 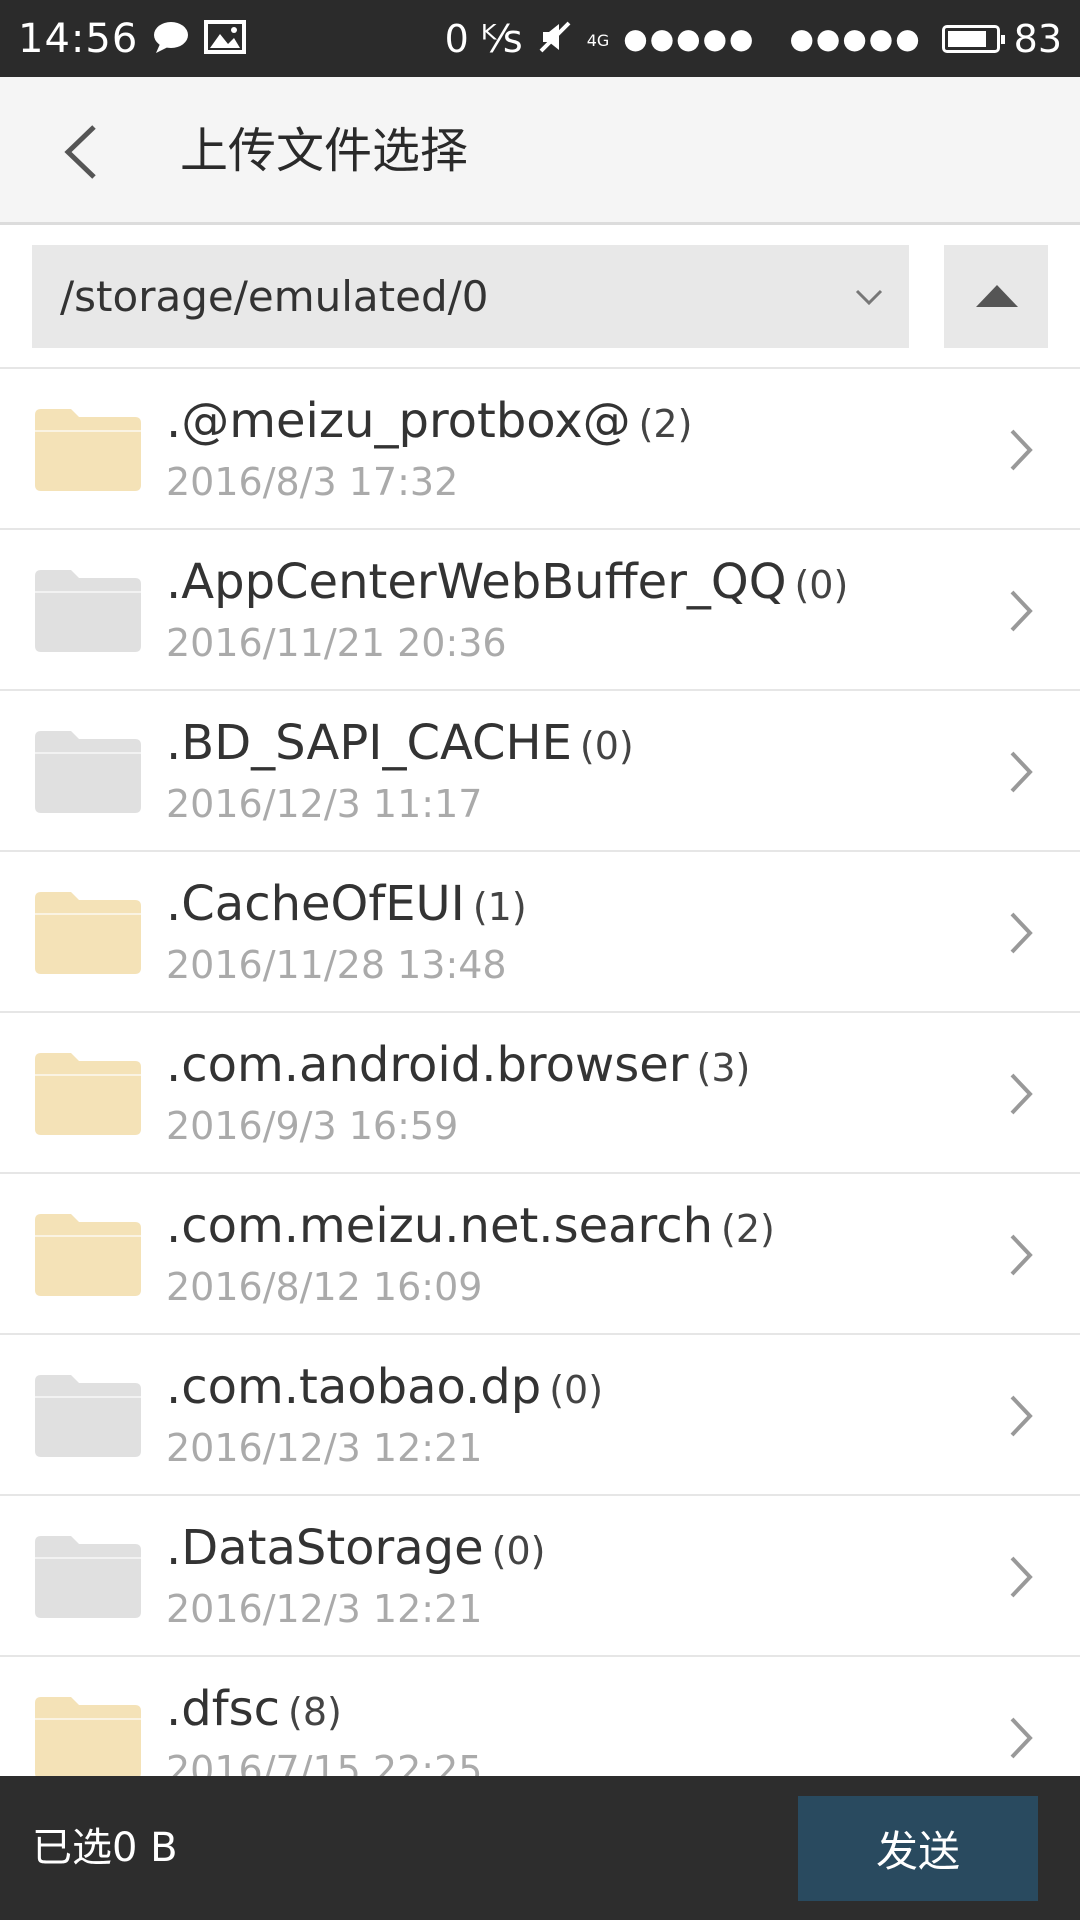 I want to click on network-speed: 0 ᴷ⁄s, so click(x=483, y=38).